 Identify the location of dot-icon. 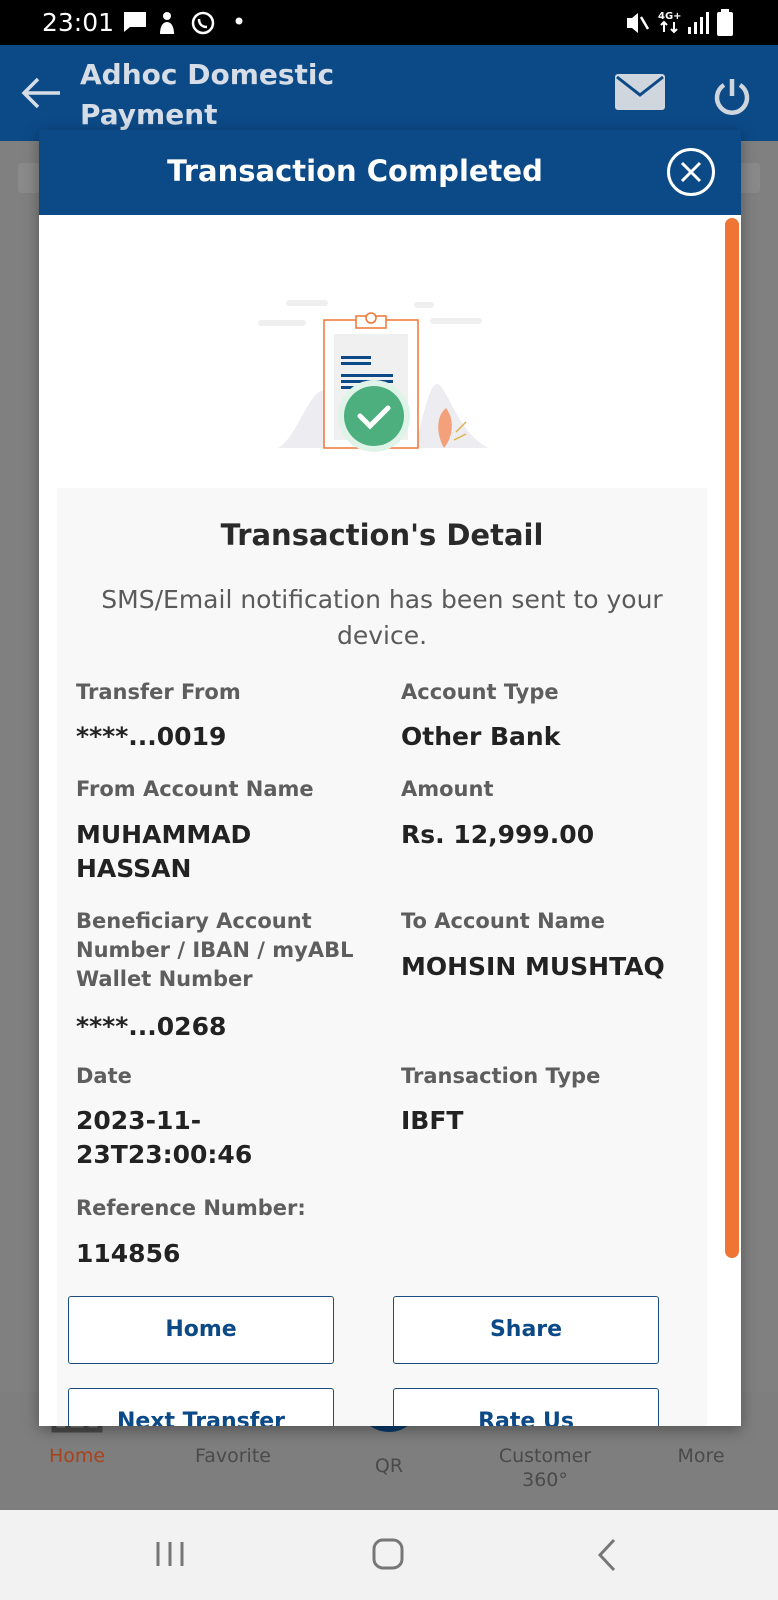
(239, 21).